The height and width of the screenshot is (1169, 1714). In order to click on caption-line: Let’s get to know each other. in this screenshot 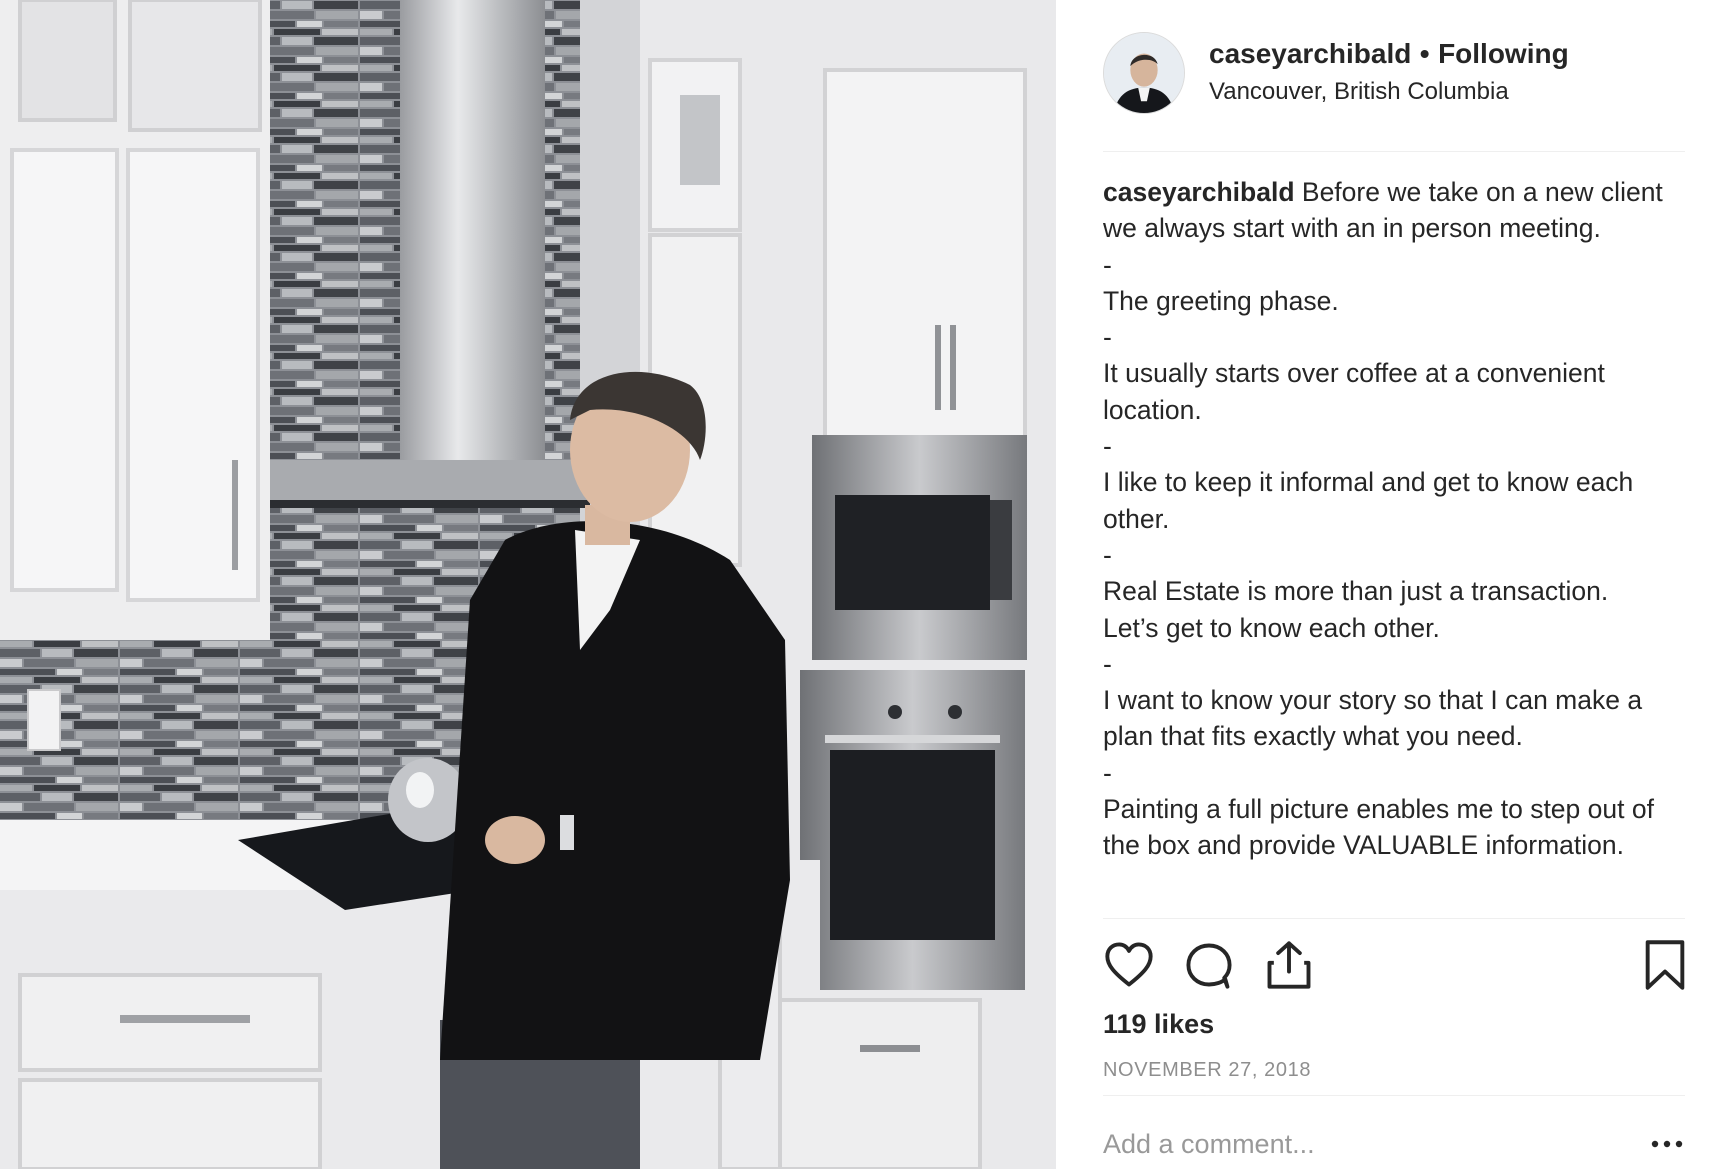, I will do `click(1271, 627)`.